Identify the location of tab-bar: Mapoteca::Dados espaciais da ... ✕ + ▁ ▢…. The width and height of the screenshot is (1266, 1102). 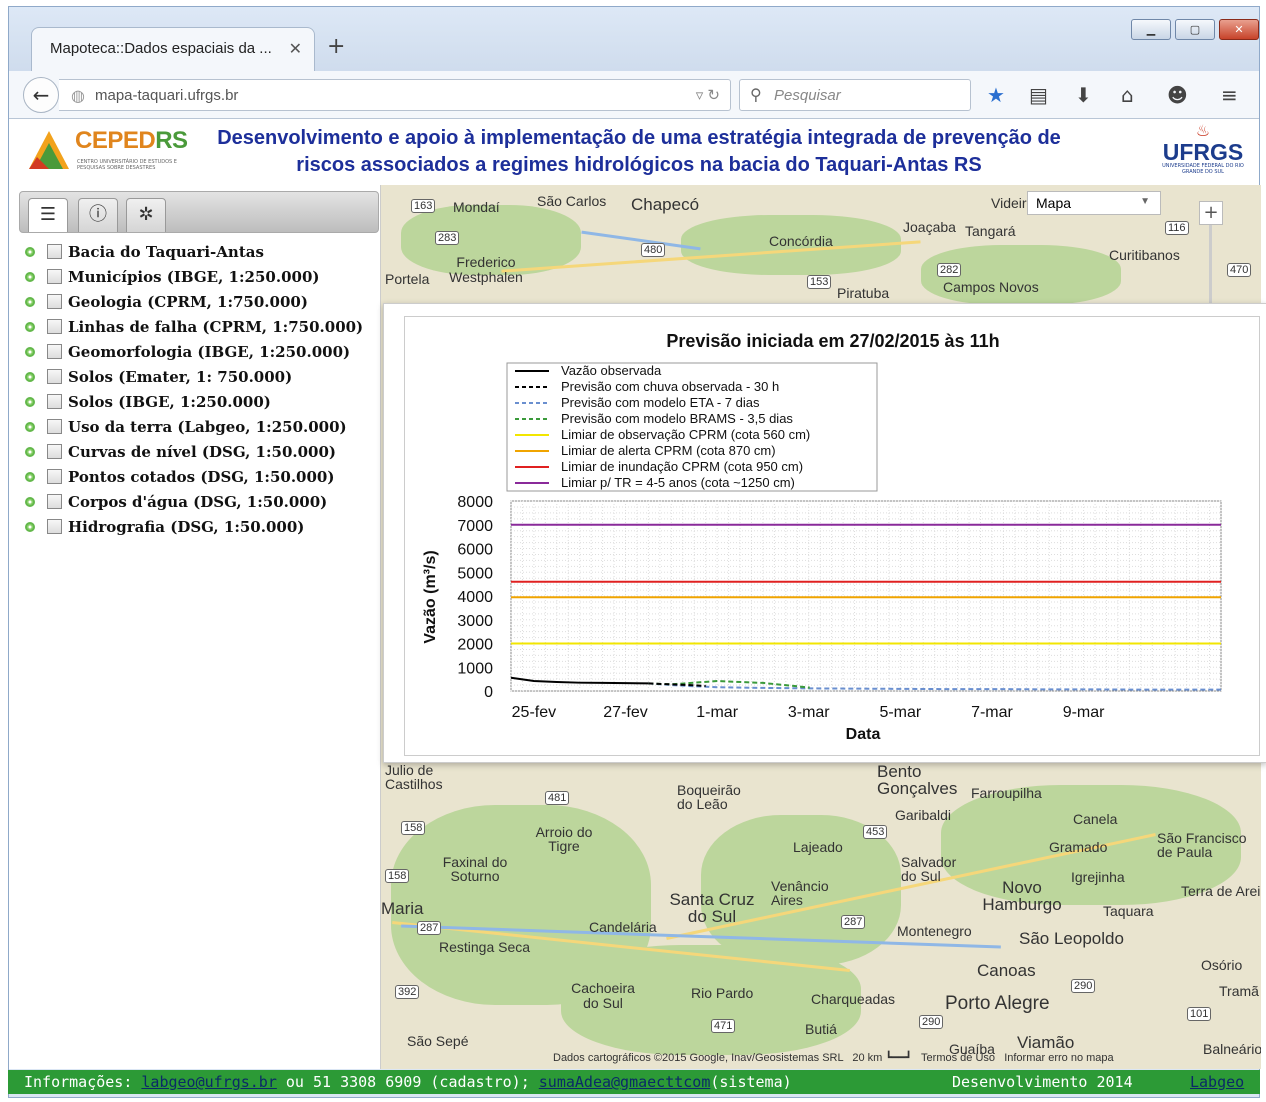
(634, 39).